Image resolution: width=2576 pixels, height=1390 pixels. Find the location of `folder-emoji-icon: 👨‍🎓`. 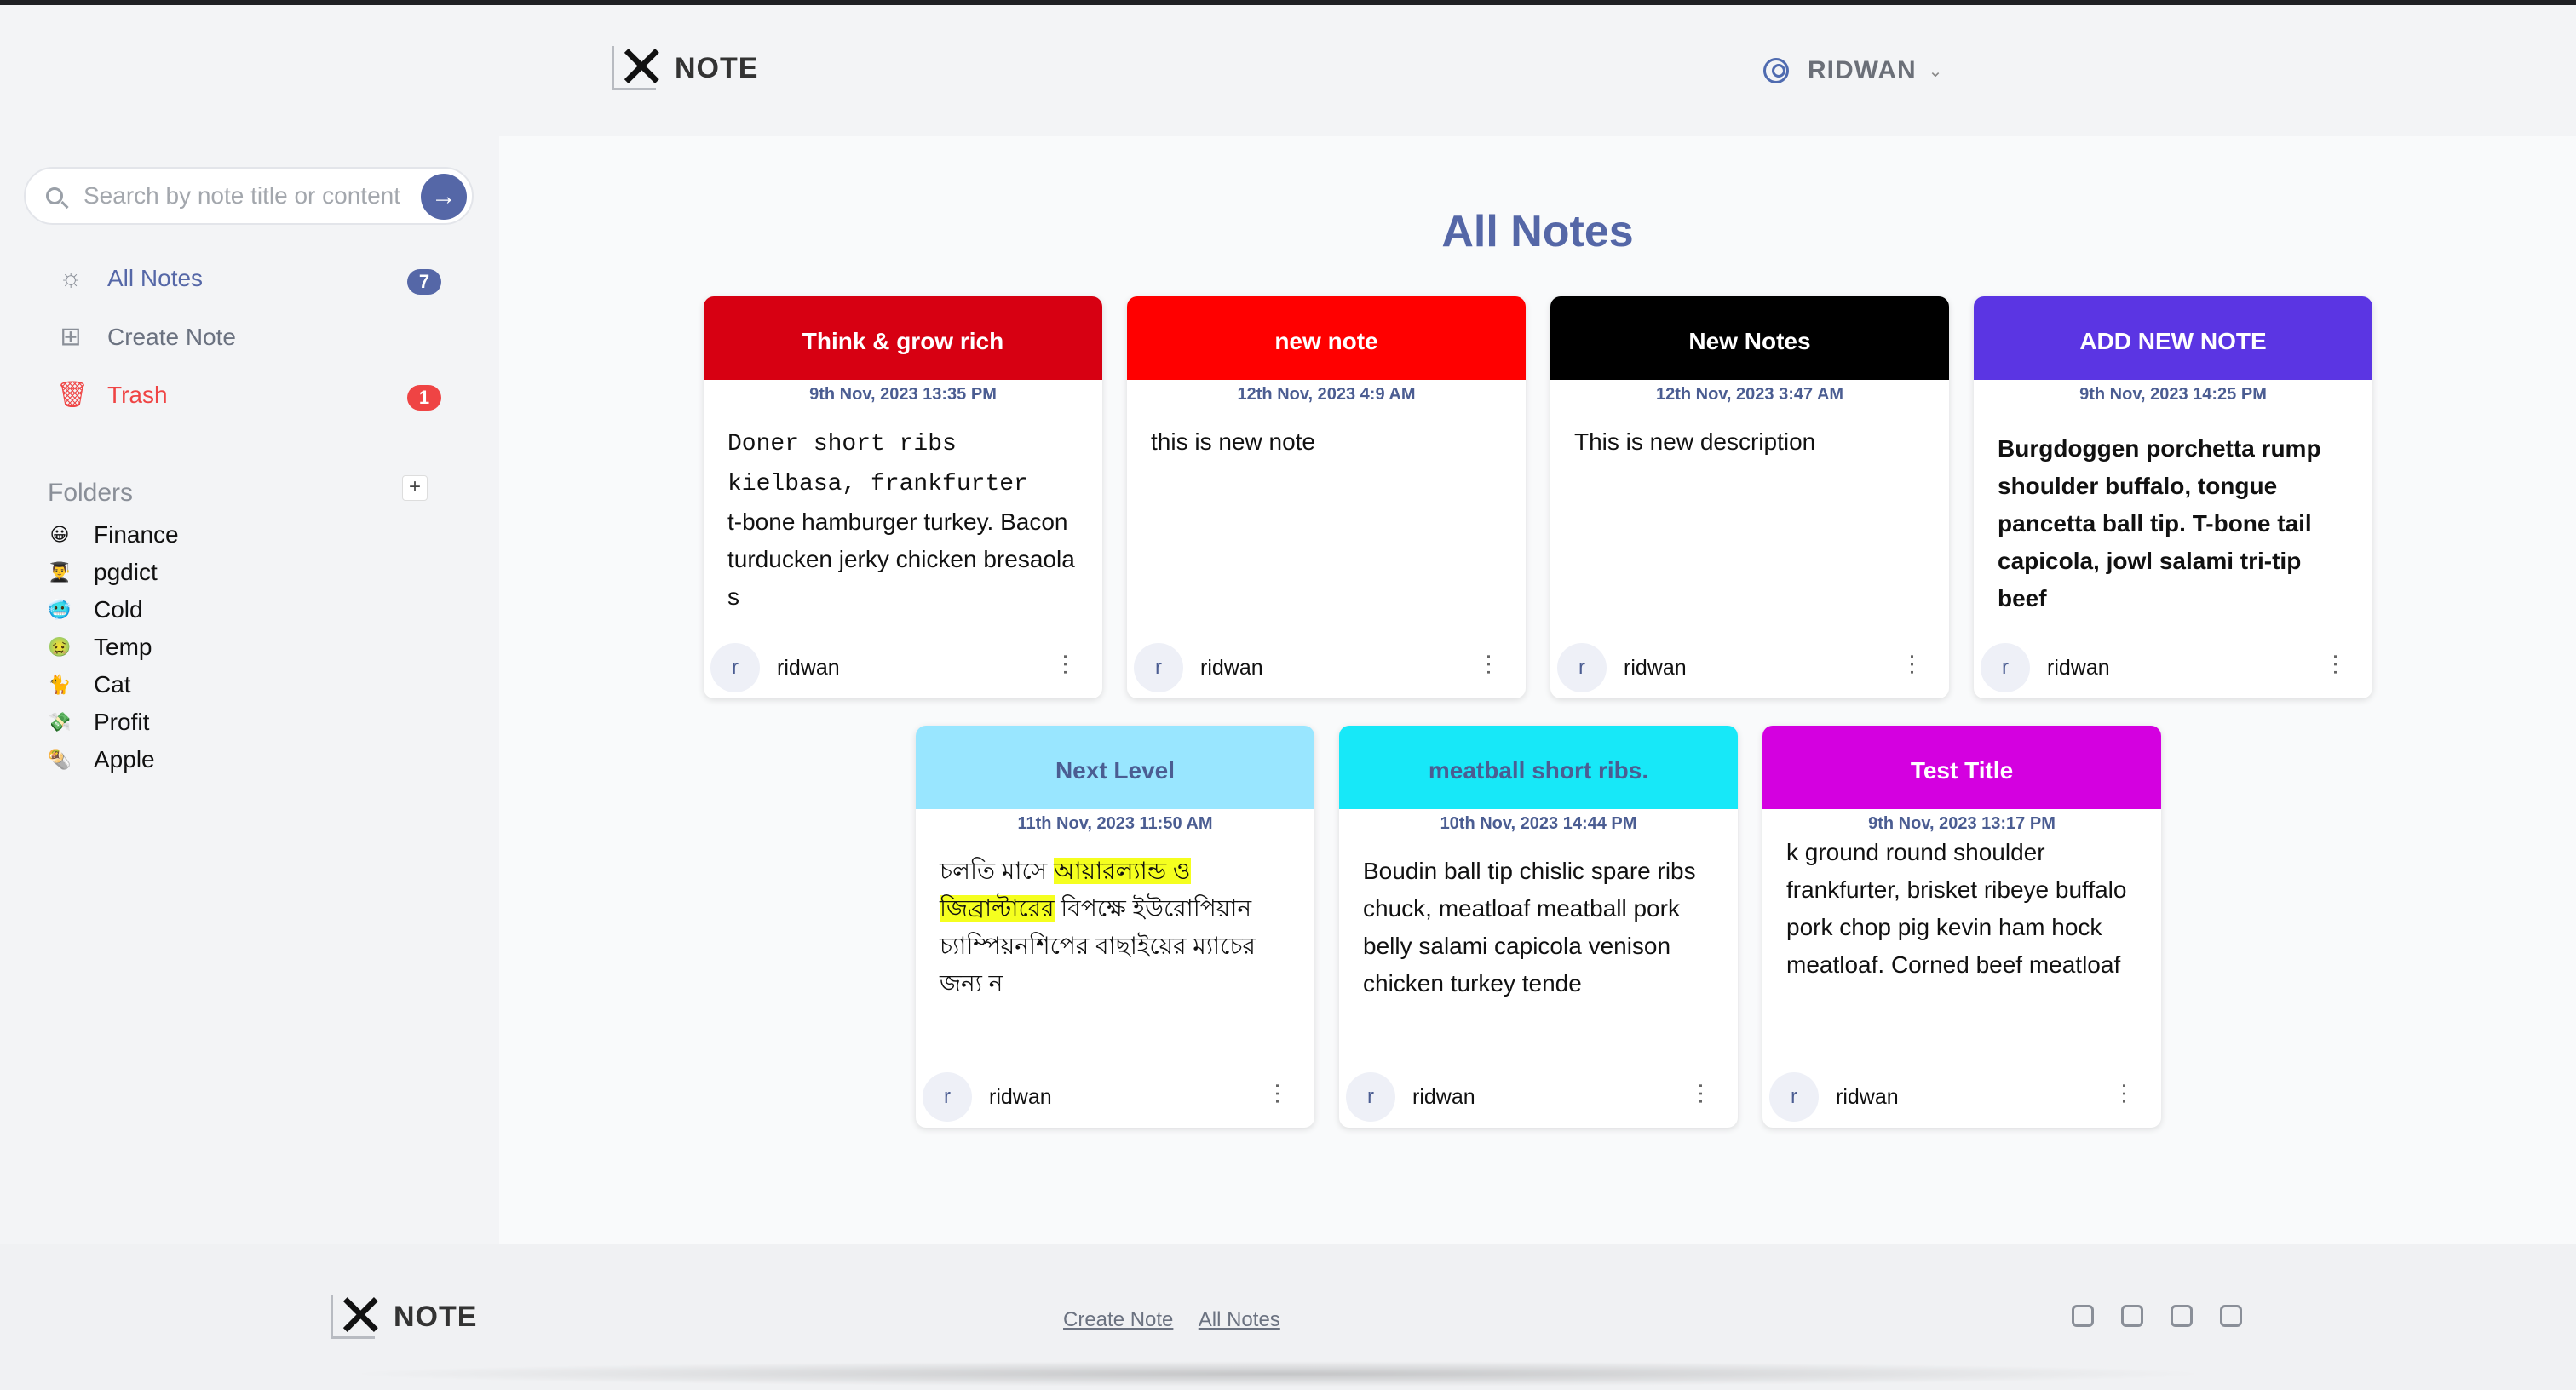

folder-emoji-icon: 👨‍🎓 is located at coordinates (60, 572).